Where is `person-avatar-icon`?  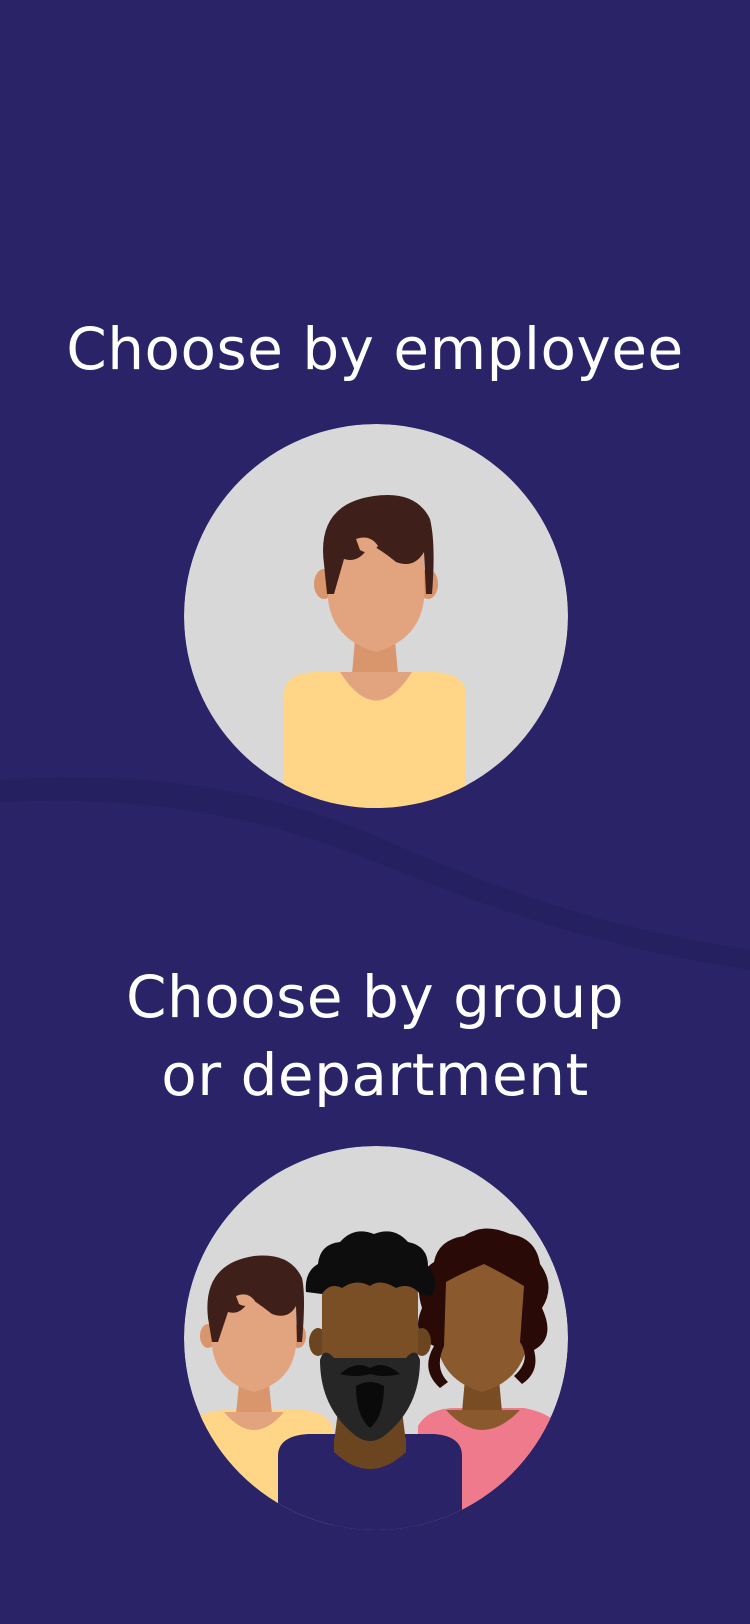
person-avatar-icon is located at coordinates (376, 616).